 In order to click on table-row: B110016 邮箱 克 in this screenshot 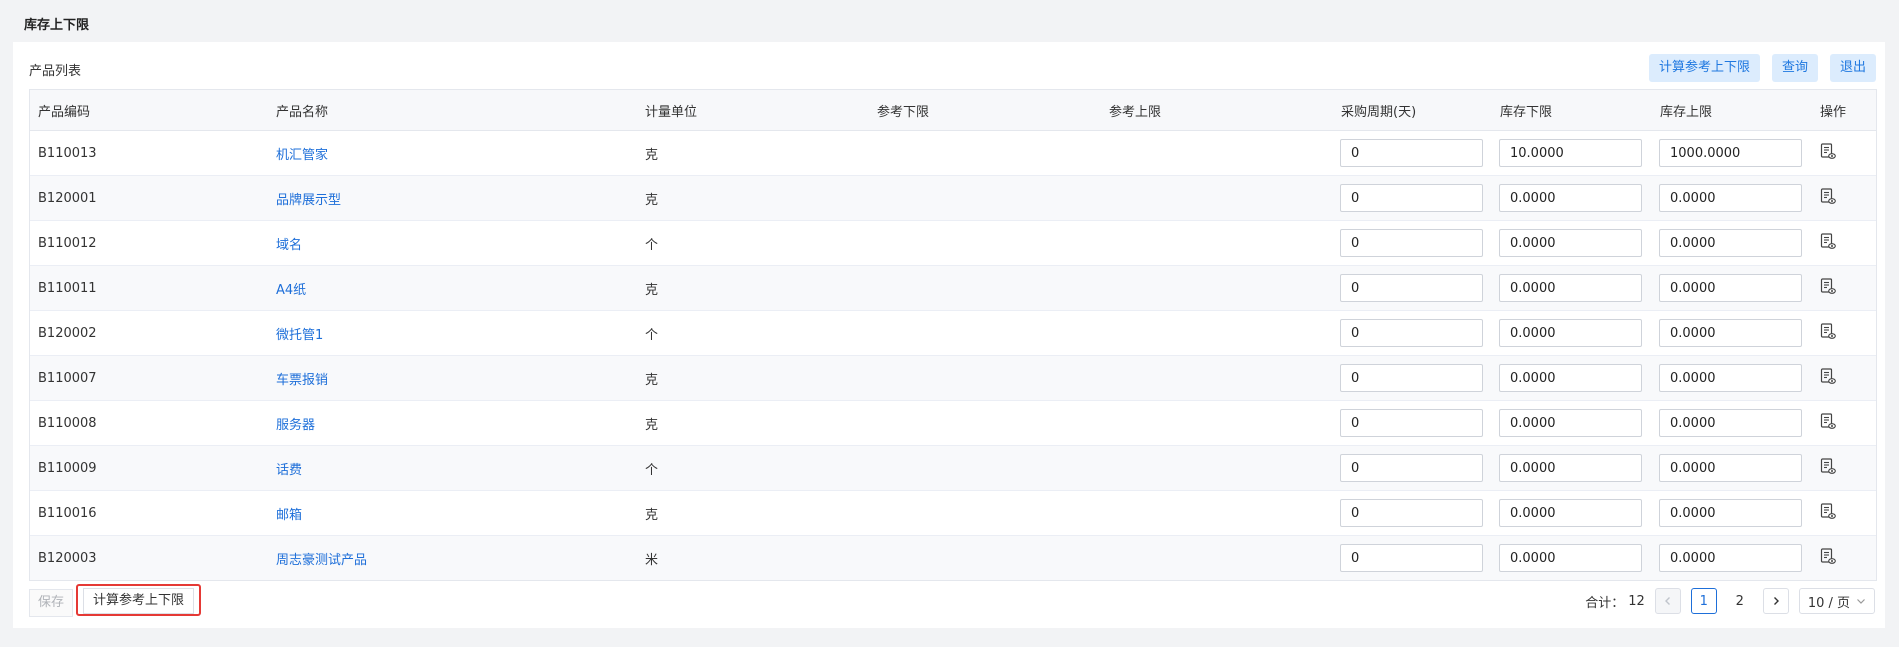, I will do `click(953, 513)`.